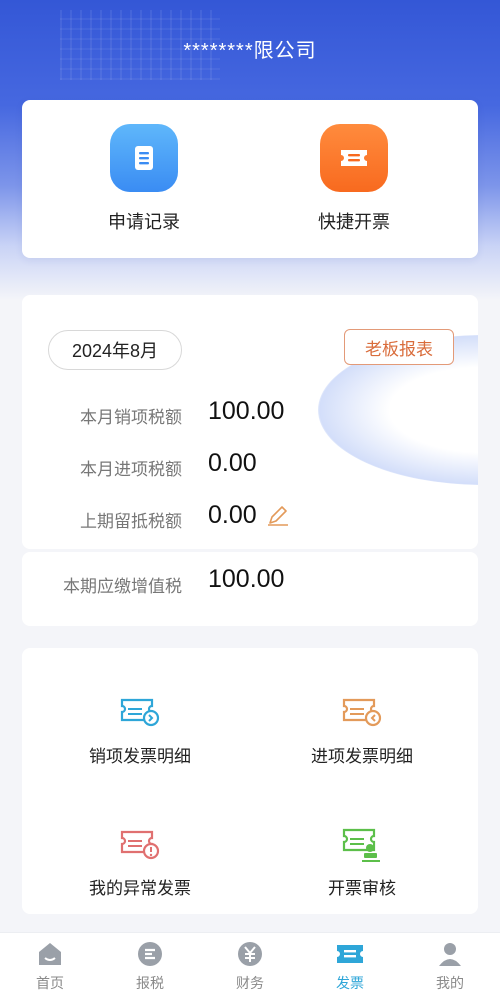  What do you see at coordinates (350, 954) in the screenshot?
I see `invoice-tab-icon` at bounding box center [350, 954].